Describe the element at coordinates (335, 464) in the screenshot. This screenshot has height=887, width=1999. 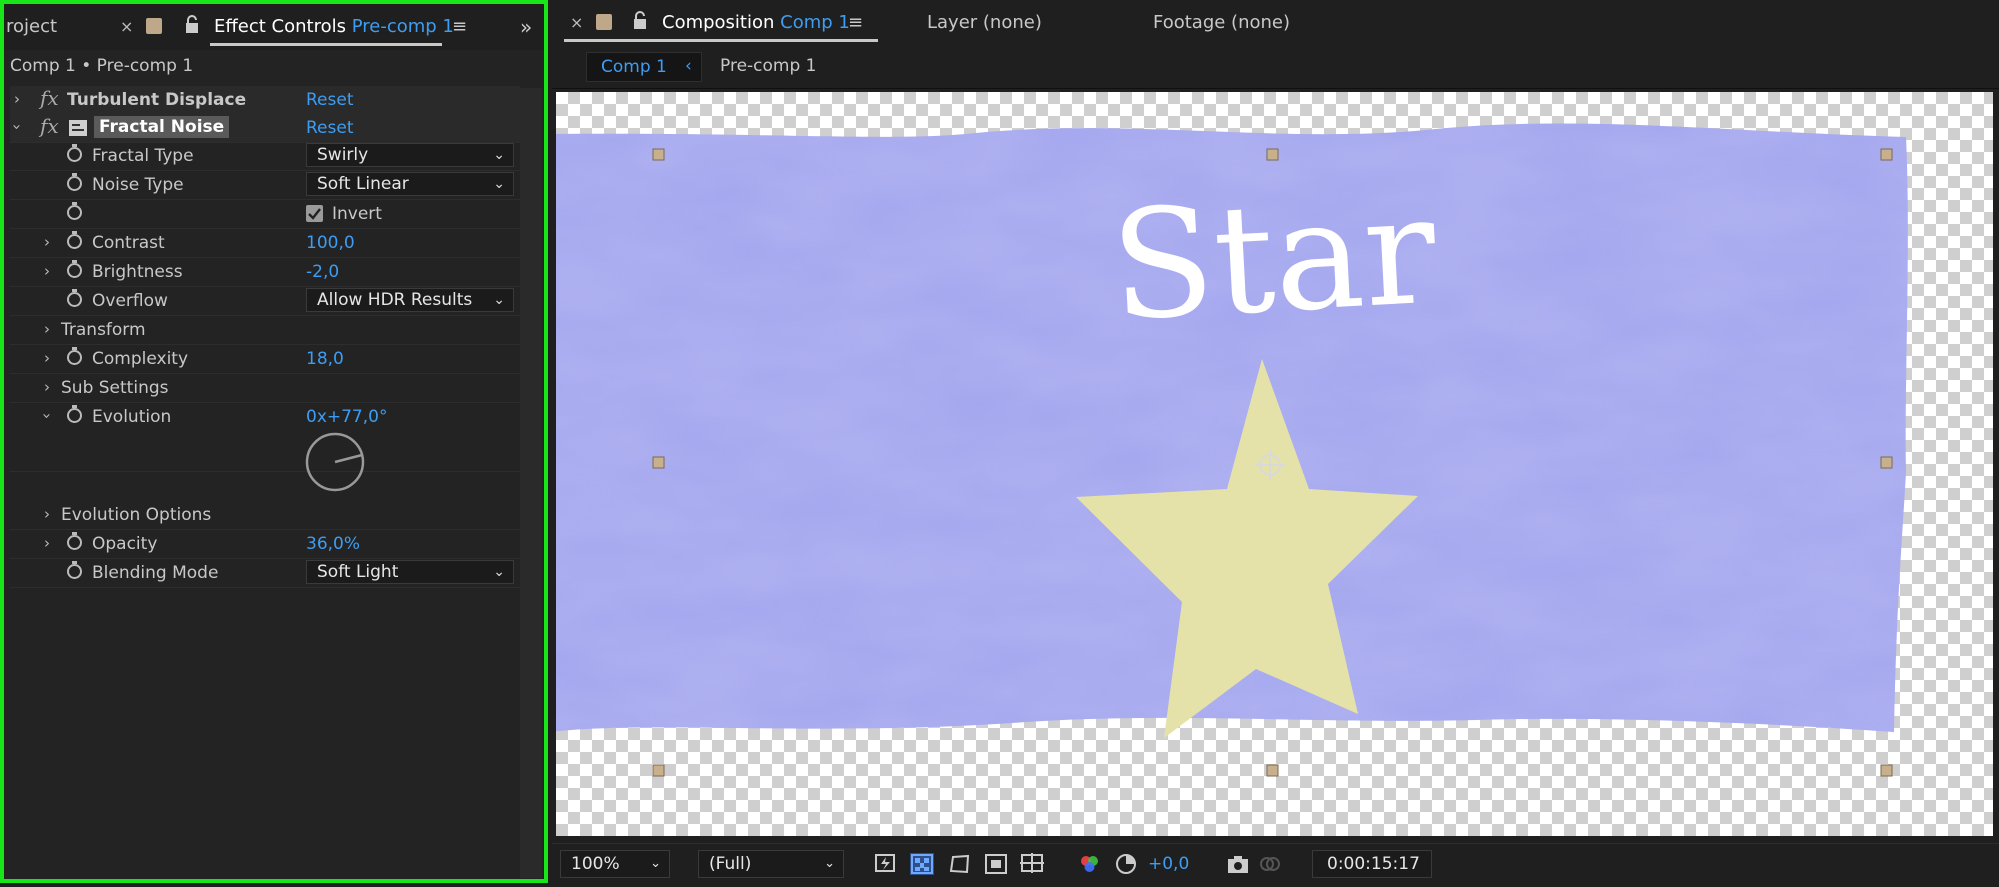
I see `angle-dial` at that location.